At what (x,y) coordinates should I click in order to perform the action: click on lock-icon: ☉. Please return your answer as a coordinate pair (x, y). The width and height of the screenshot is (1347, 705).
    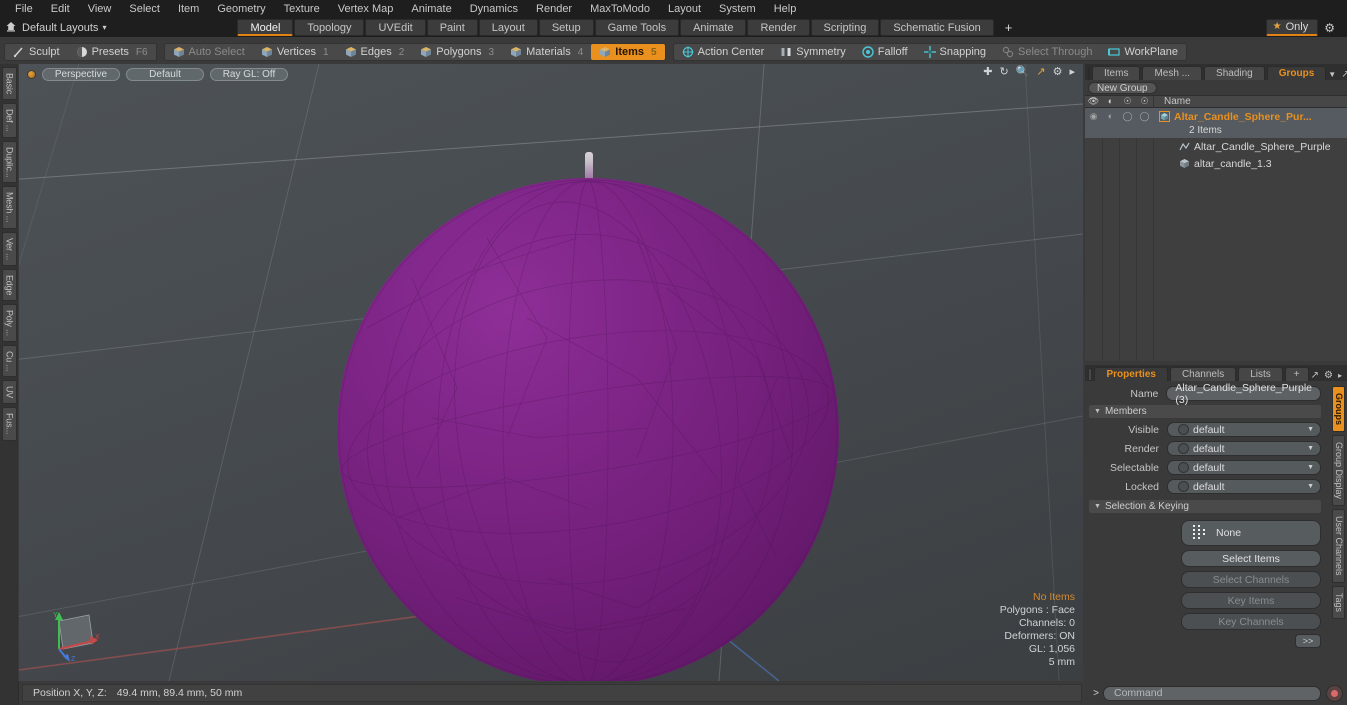
    Looking at the image, I should click on (1144, 101).